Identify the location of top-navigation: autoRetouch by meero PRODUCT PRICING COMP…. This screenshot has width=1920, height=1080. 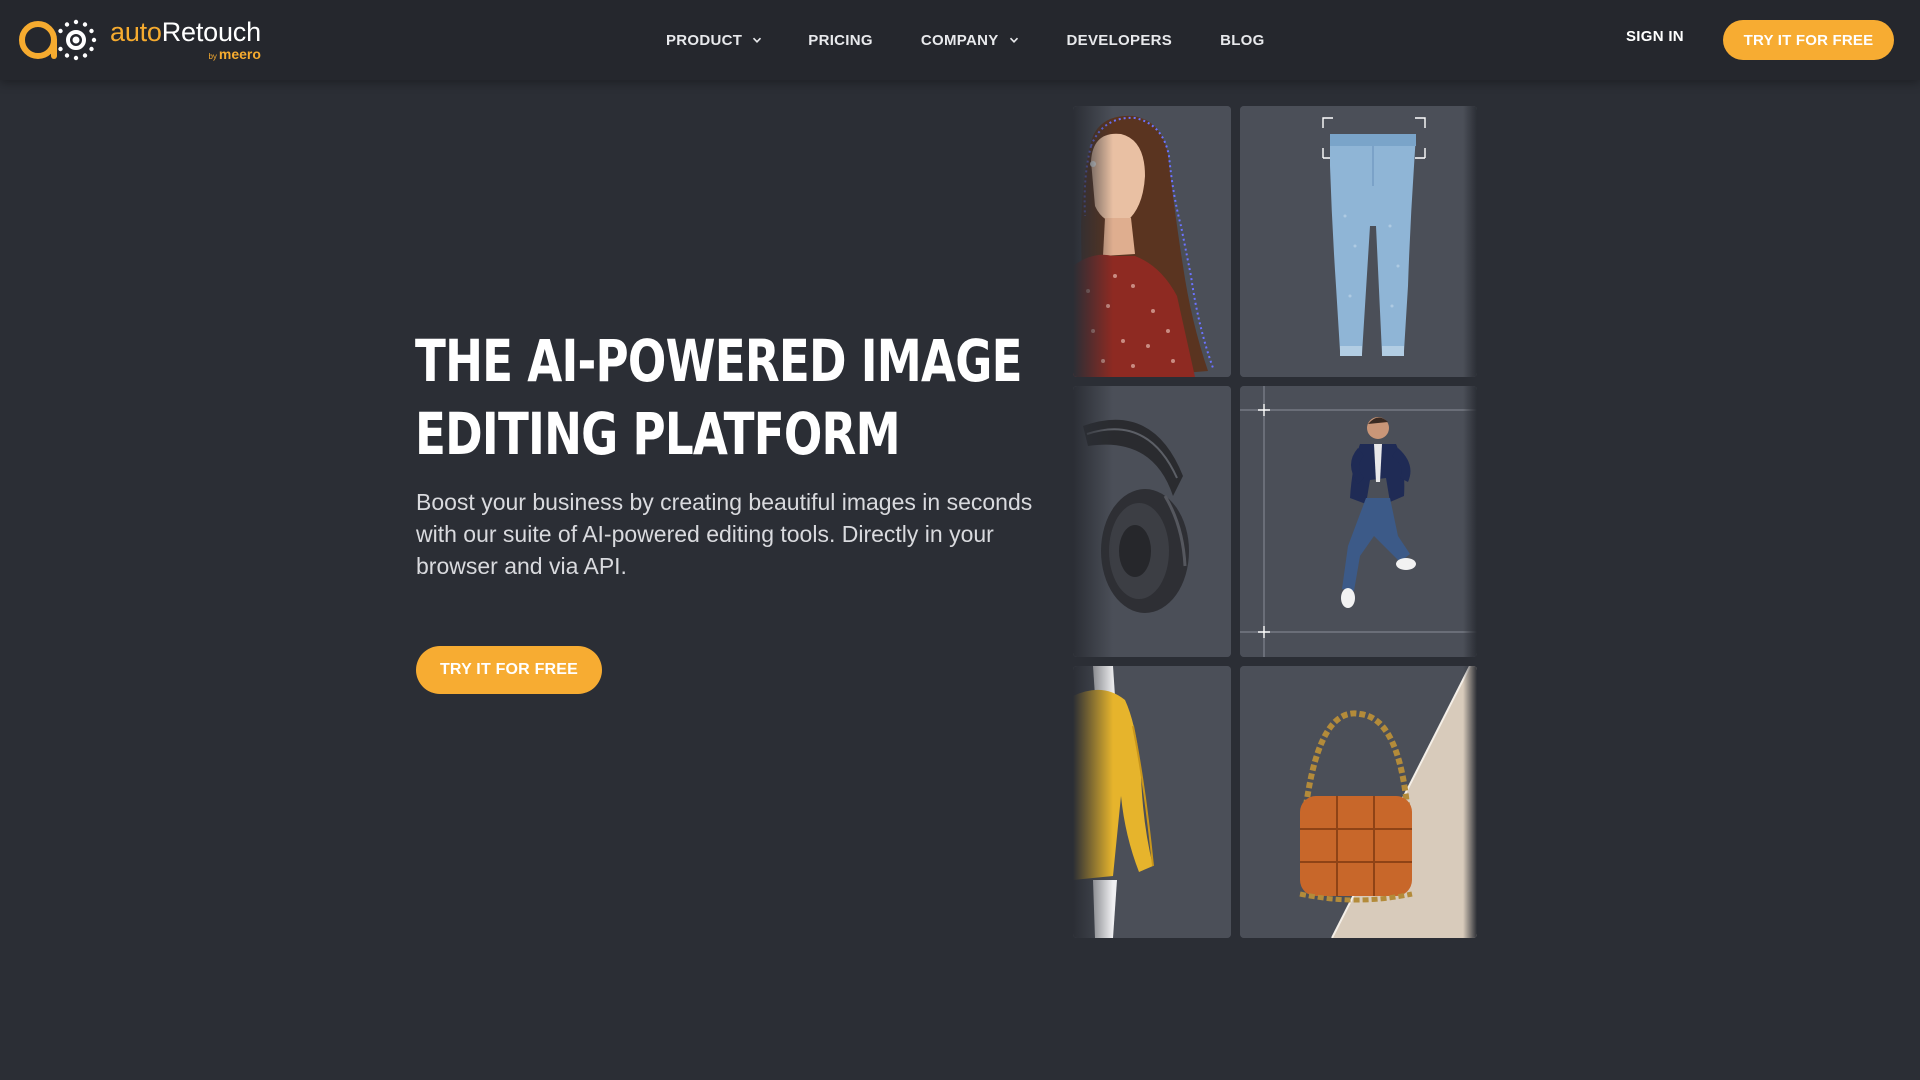
(960, 40).